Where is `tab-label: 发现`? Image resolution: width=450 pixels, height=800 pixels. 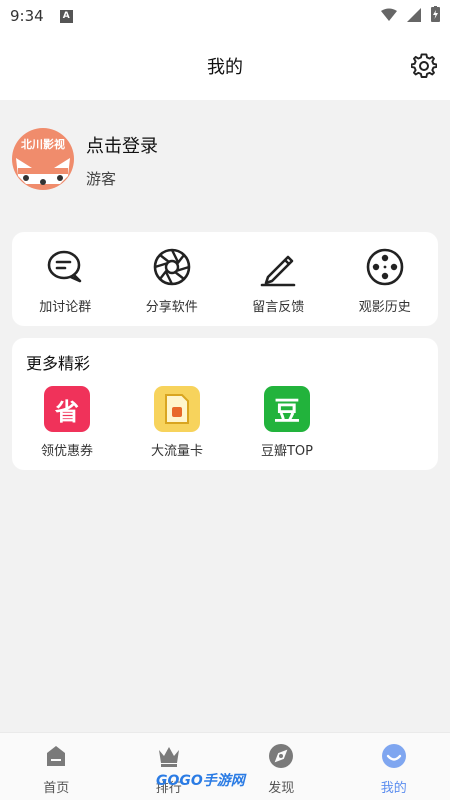 tab-label: 发现 is located at coordinates (281, 788).